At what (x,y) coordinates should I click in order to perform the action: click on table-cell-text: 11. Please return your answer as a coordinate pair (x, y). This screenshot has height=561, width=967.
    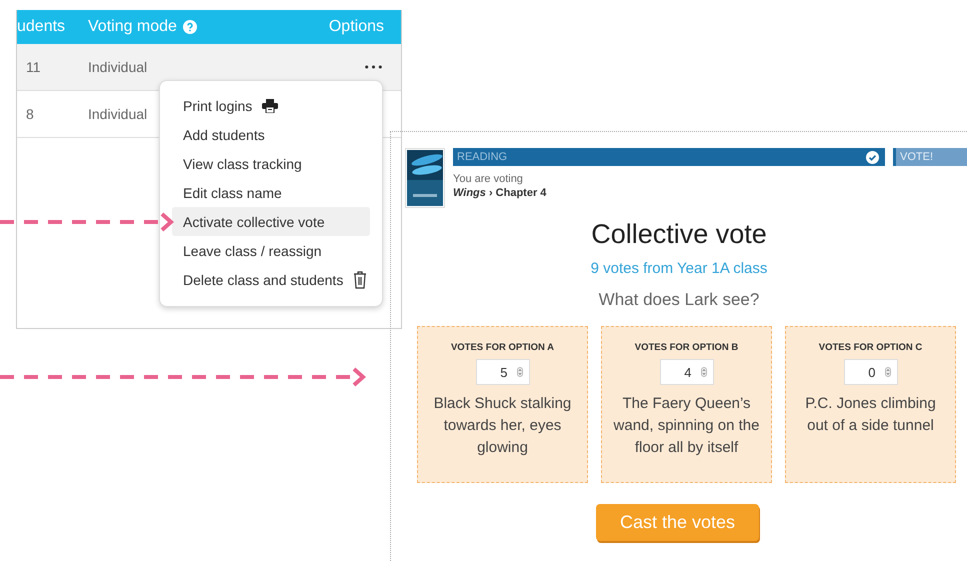
    Looking at the image, I should click on (33, 67).